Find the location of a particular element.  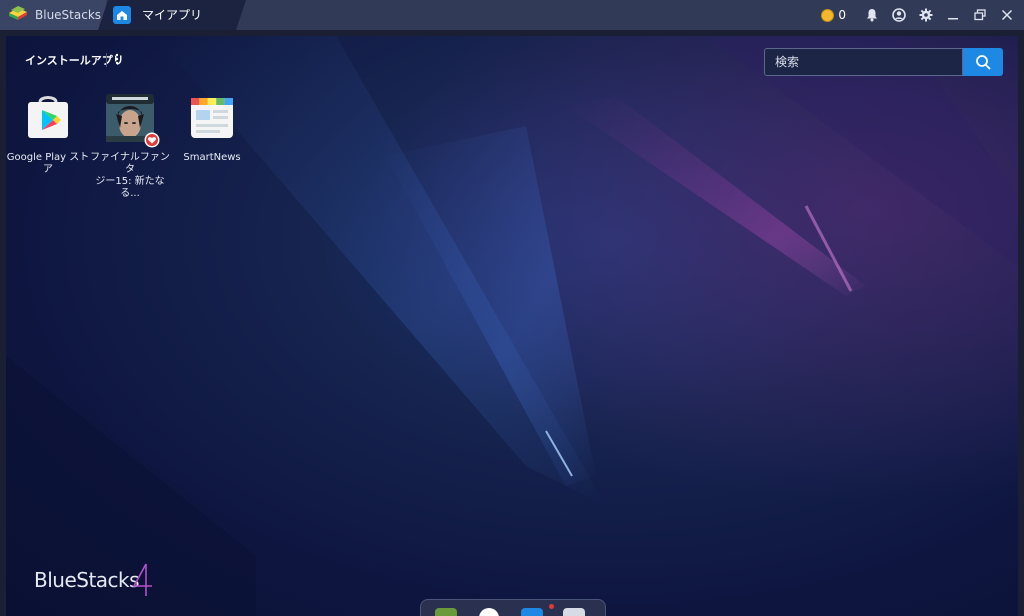

title-bar: BlueStacks マイアプリ 0 is located at coordinates (512, 15).